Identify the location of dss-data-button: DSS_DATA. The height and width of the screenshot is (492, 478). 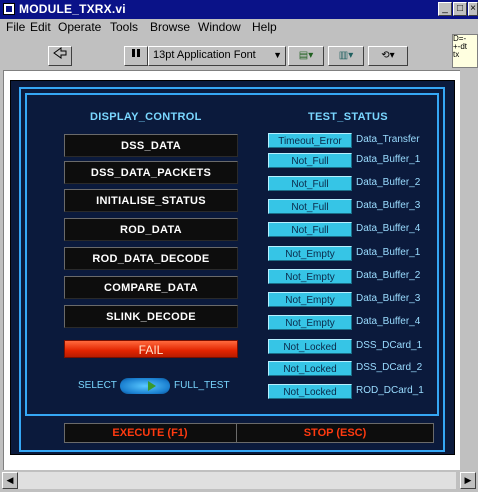
(151, 145).